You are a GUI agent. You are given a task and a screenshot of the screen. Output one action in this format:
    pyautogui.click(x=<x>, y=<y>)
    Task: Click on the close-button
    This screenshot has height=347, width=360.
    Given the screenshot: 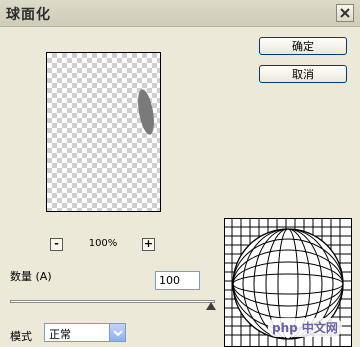 What is the action you would take?
    pyautogui.click(x=345, y=13)
    